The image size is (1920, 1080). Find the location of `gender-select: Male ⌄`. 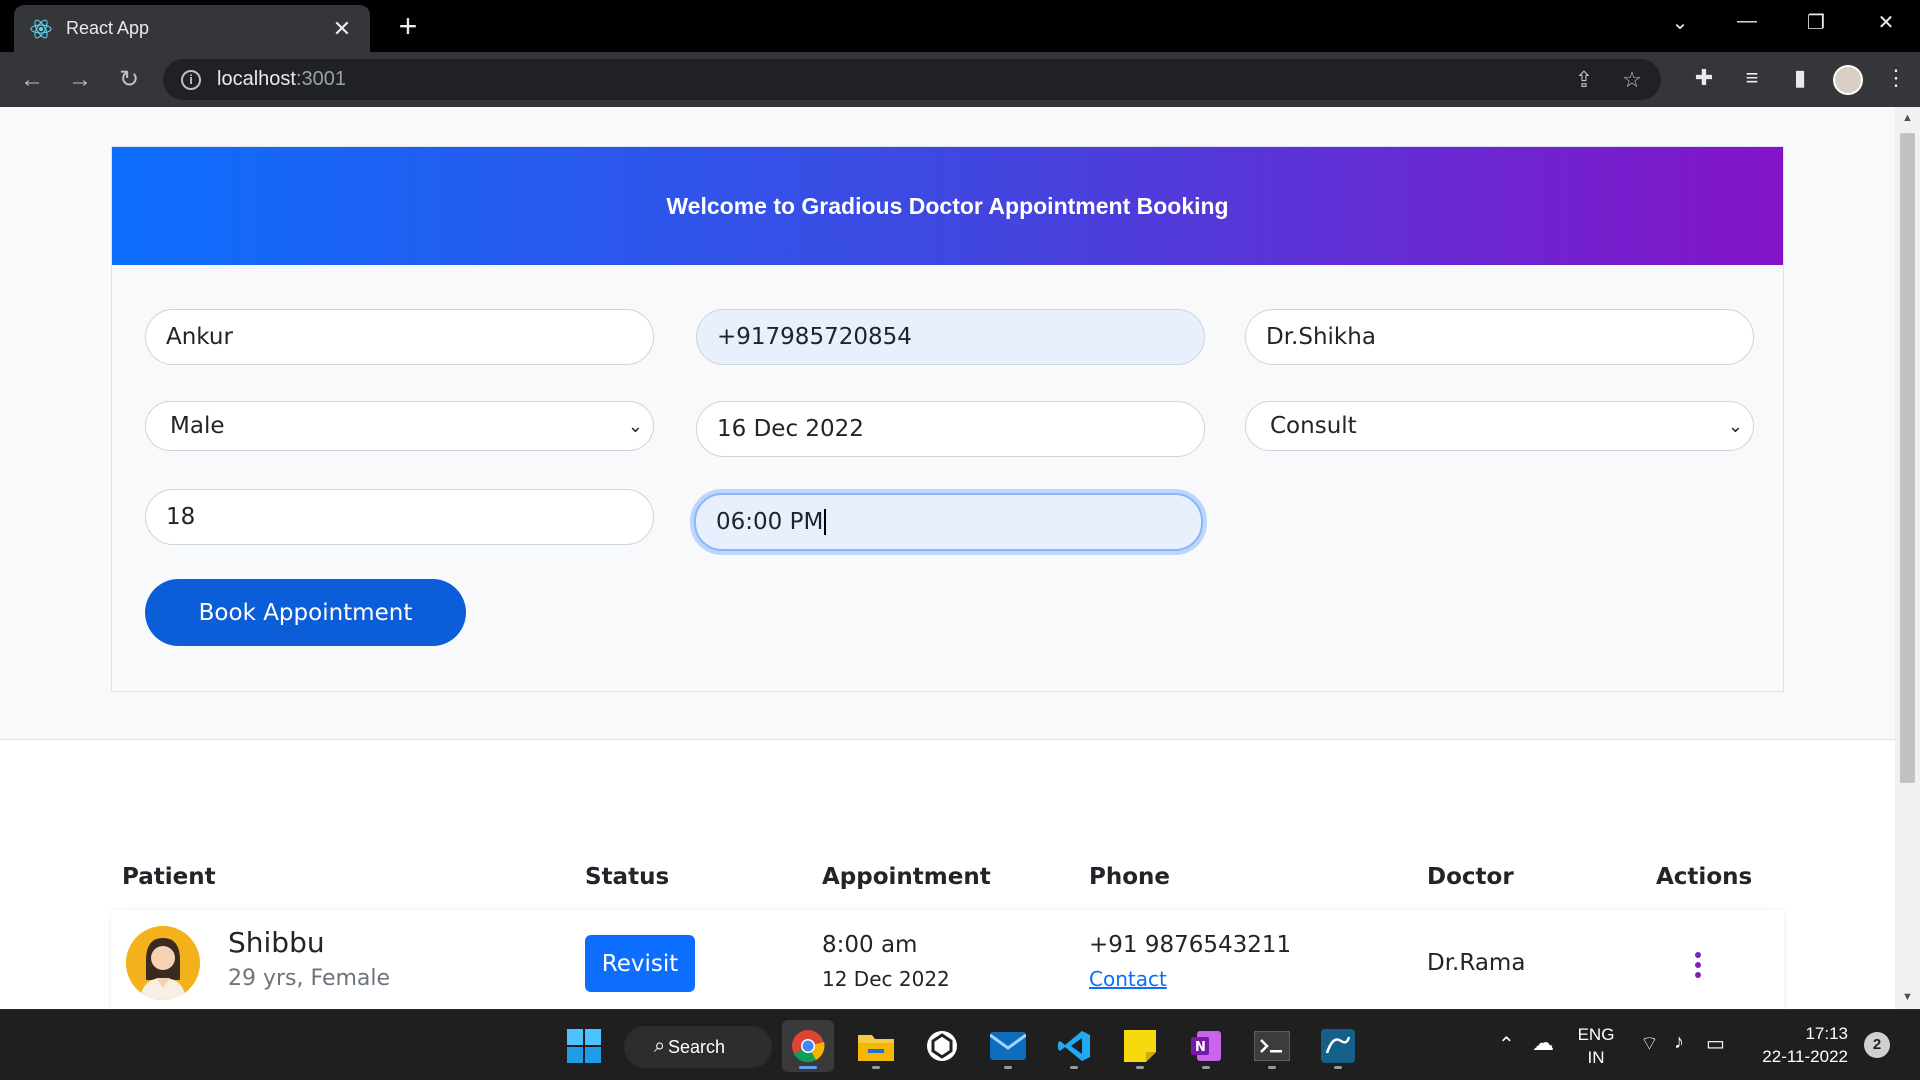

gender-select: Male ⌄ is located at coordinates (399, 426).